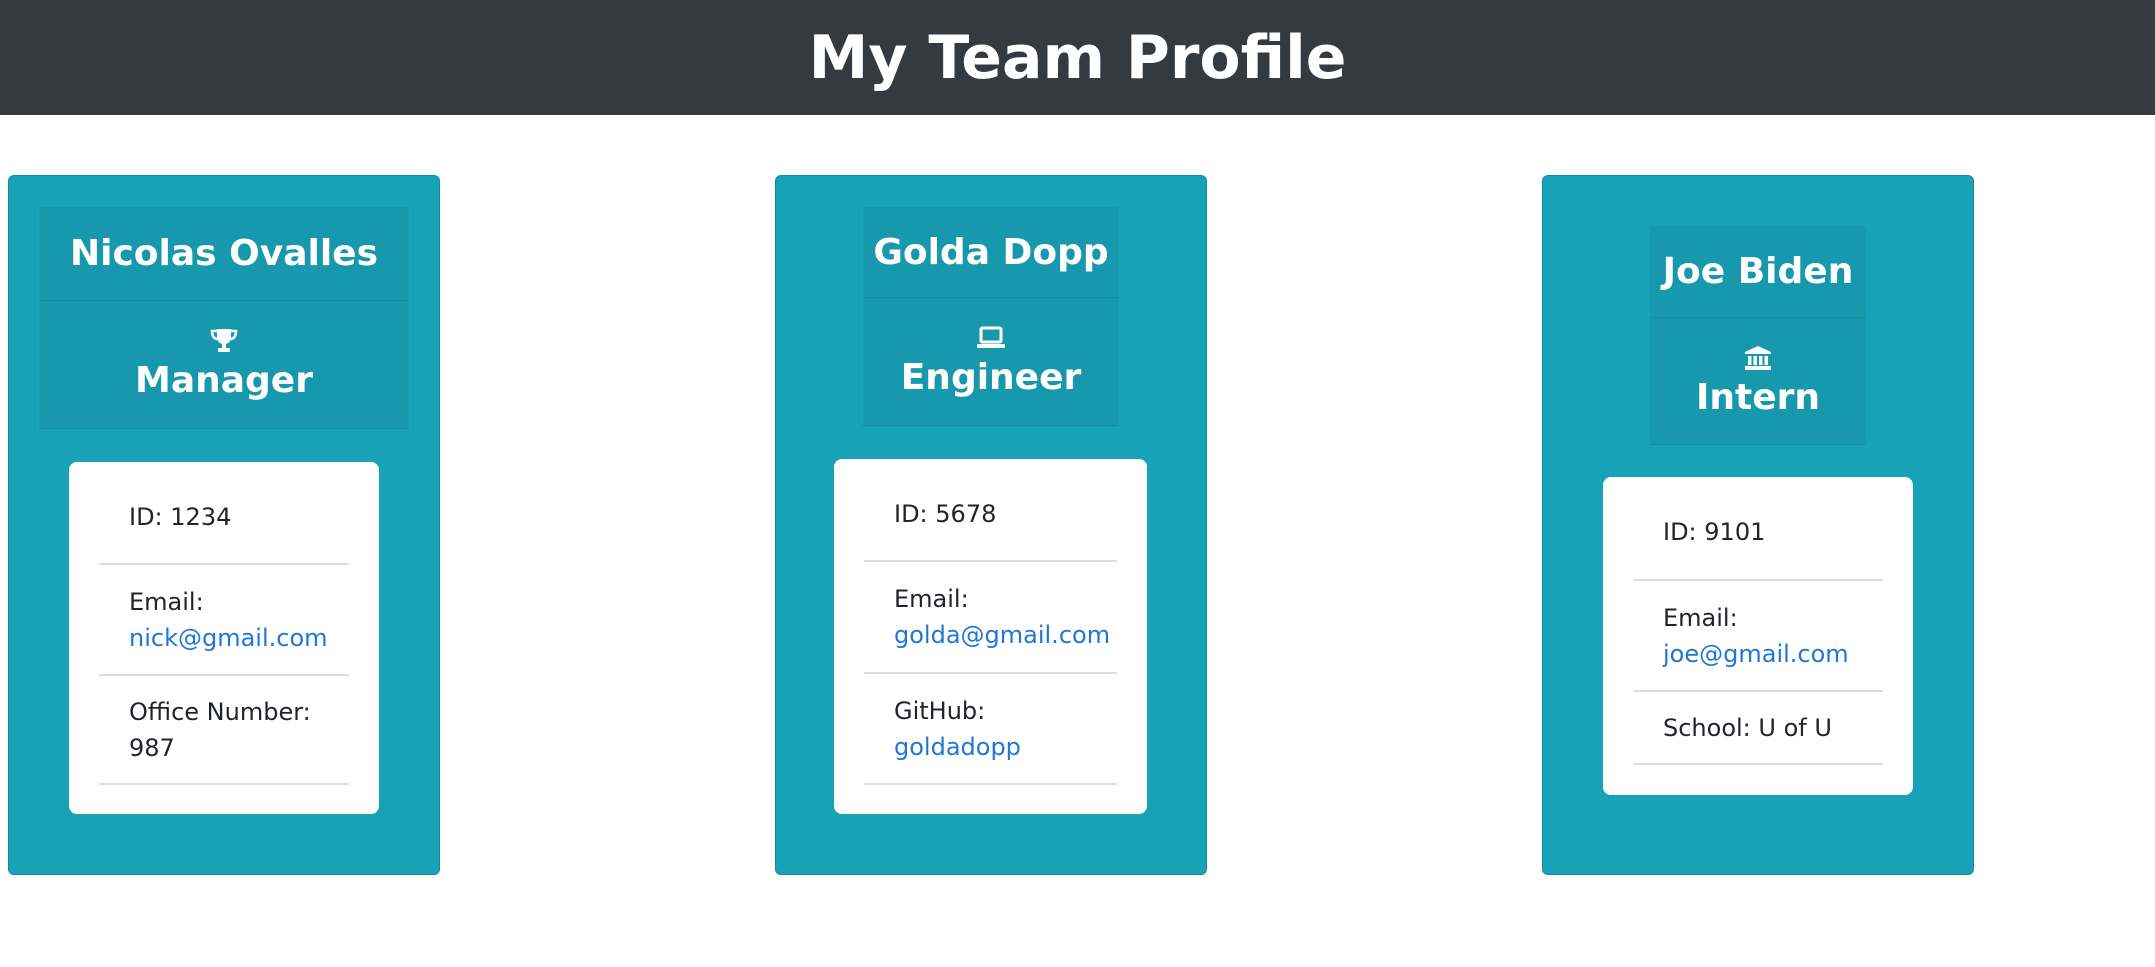 Image resolution: width=2155 pixels, height=967 pixels. I want to click on list-item-id: ID: 9101, so click(1758, 529).